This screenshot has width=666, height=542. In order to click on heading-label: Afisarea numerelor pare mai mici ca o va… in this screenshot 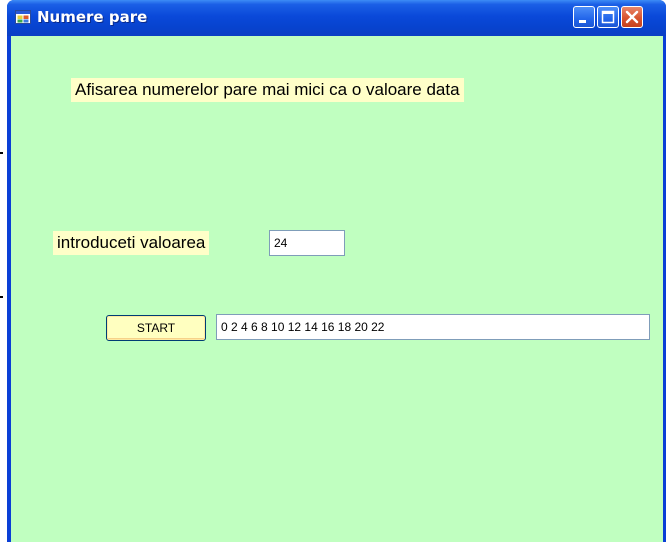, I will do `click(267, 90)`.